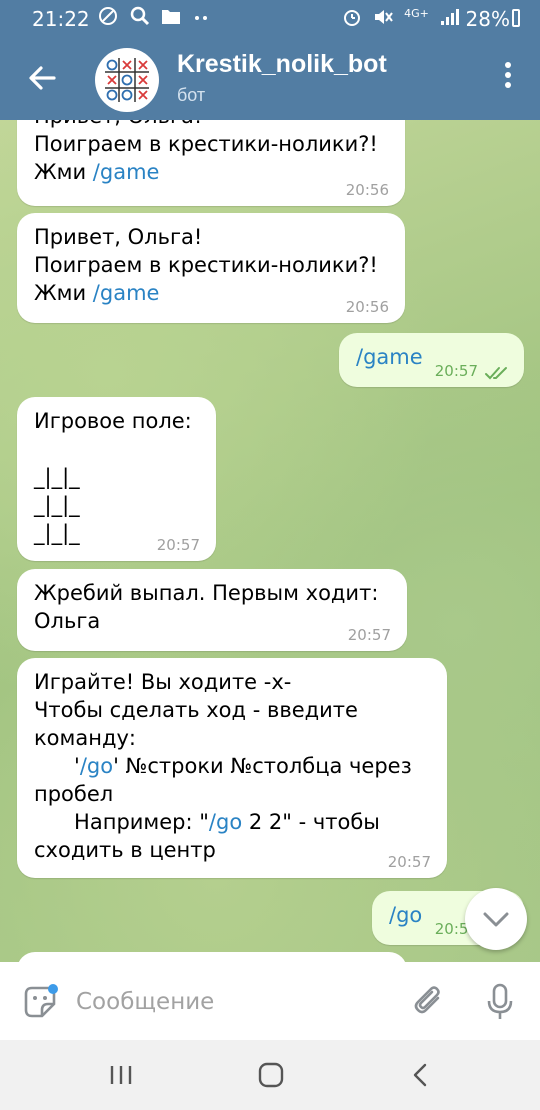  What do you see at coordinates (153, 17) in the screenshot?
I see `status-notification-icons` at bounding box center [153, 17].